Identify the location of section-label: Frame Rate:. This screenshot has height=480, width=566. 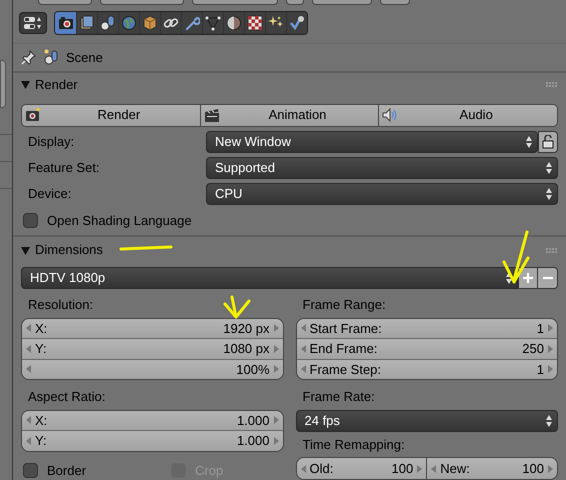
(338, 397).